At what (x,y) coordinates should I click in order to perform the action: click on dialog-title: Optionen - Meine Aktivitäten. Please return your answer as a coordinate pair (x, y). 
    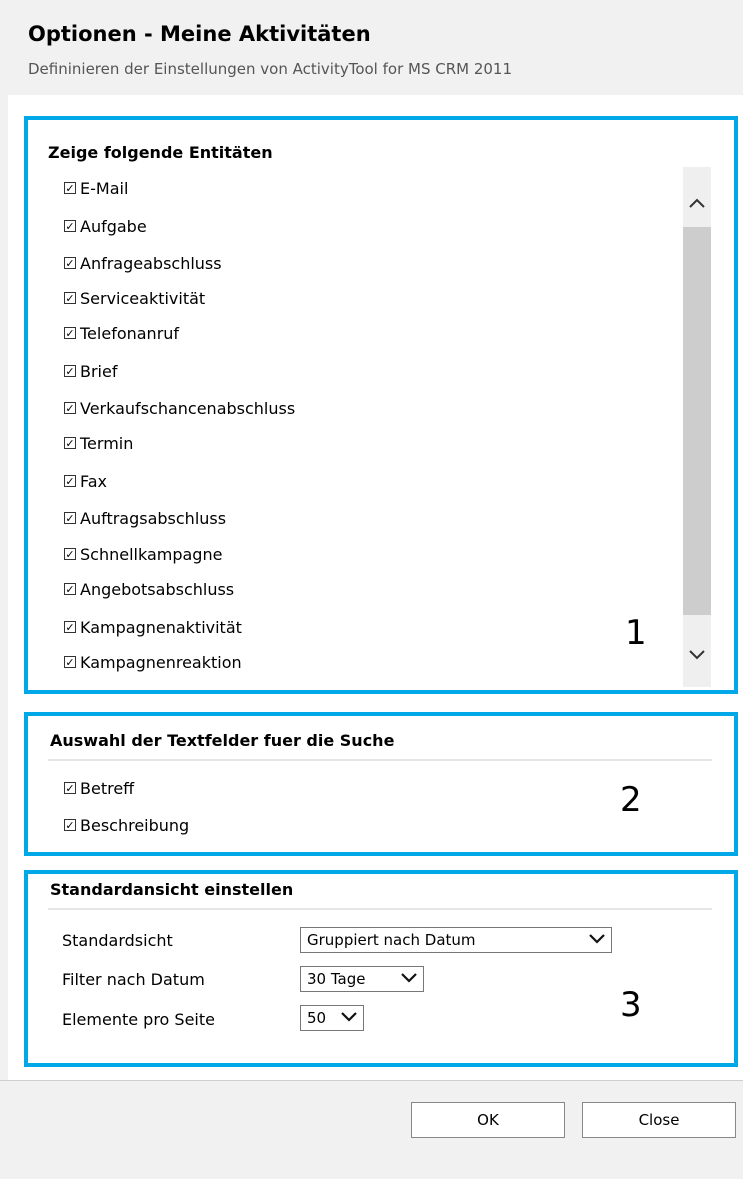
    Looking at the image, I should click on (199, 34).